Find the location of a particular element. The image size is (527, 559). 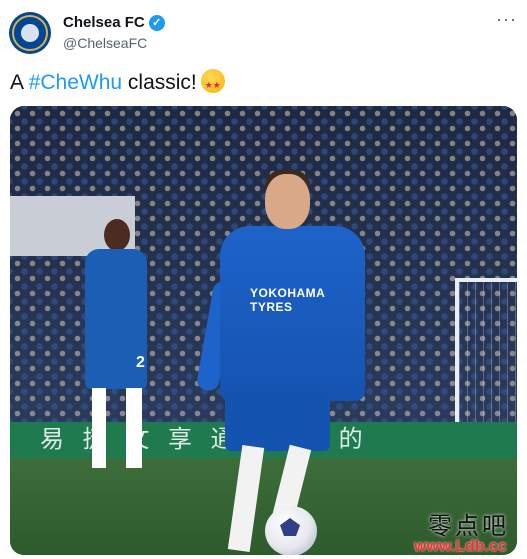

shirt-sponsor: YOKOHAMA TYRES is located at coordinates (287, 300).